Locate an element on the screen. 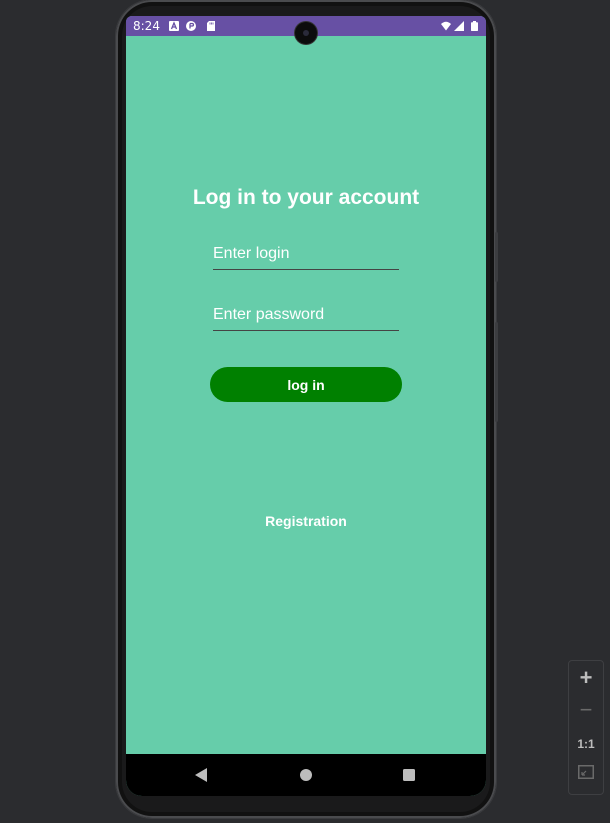 The image size is (610, 823). password-input is located at coordinates (306, 315).